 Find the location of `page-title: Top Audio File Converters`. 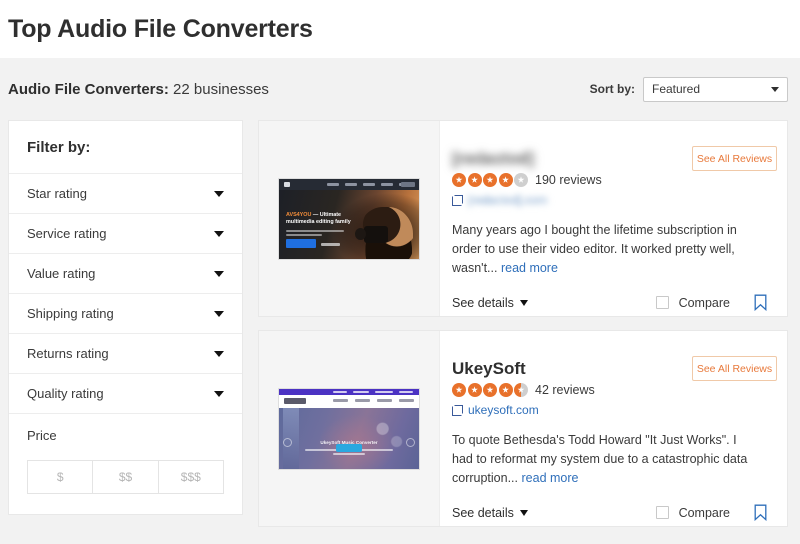

page-title: Top Audio File Converters is located at coordinates (160, 28).